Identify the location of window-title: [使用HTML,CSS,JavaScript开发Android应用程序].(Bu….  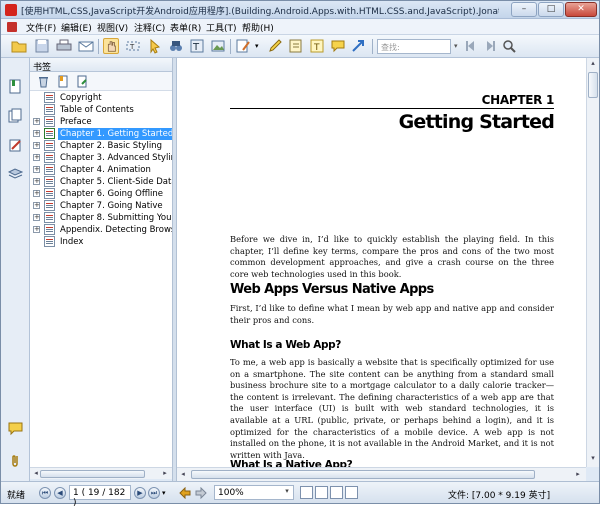
(260, 12).